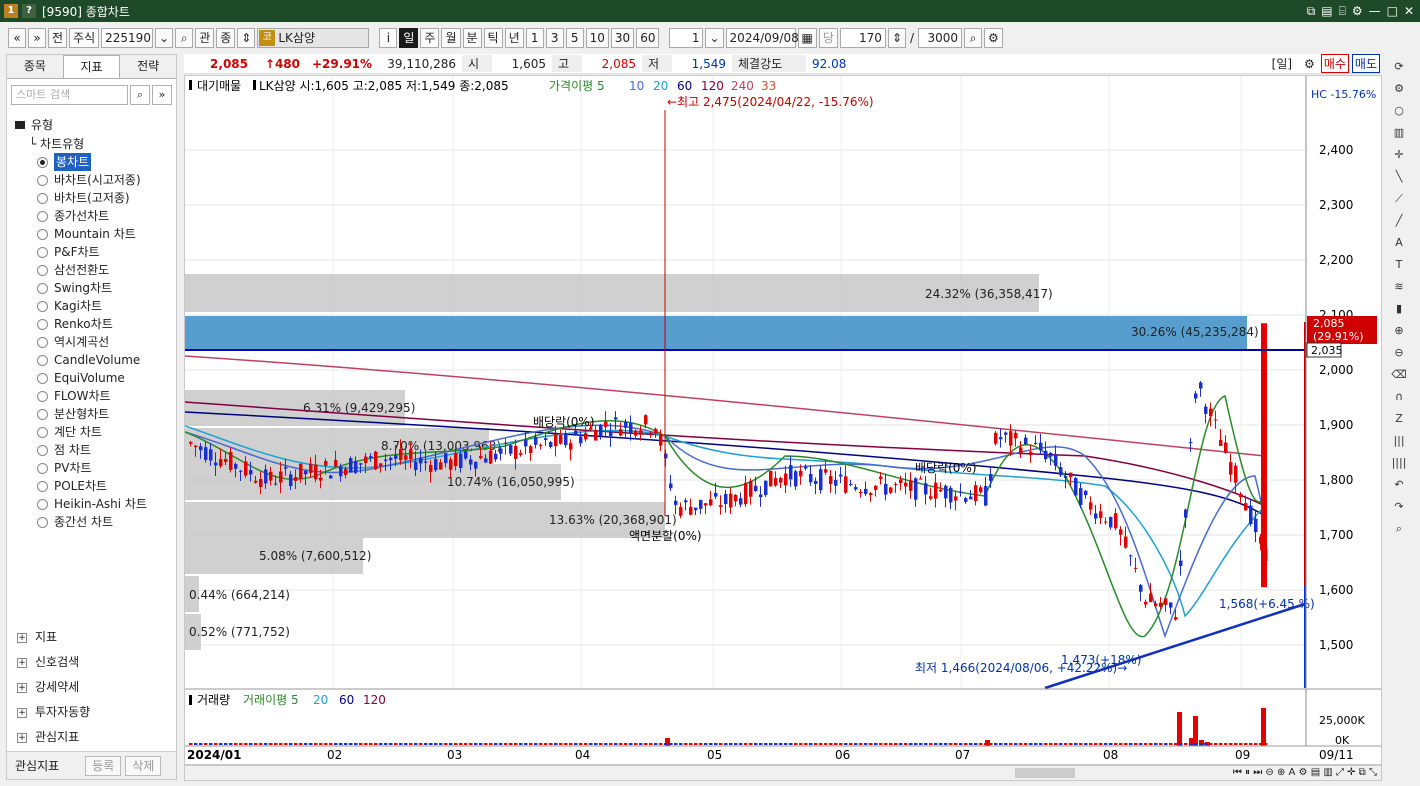 The image size is (1420, 786). I want to click on updown-icon: ⇕, so click(246, 38).